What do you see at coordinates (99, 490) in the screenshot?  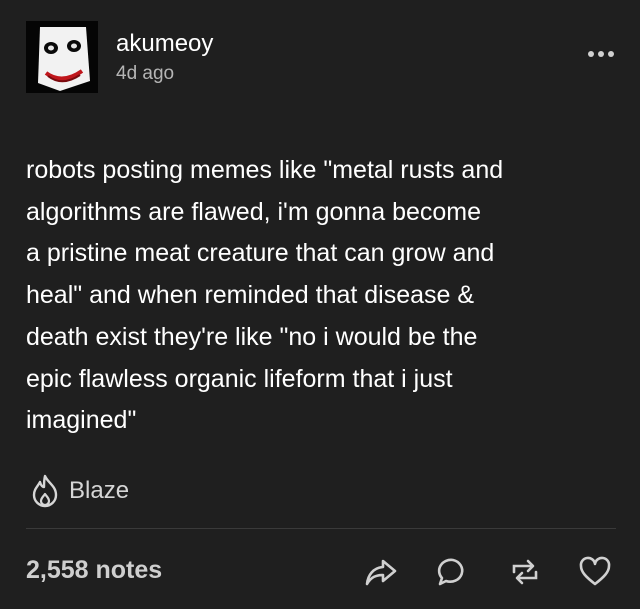 I see `blaze-label: Blaze` at bounding box center [99, 490].